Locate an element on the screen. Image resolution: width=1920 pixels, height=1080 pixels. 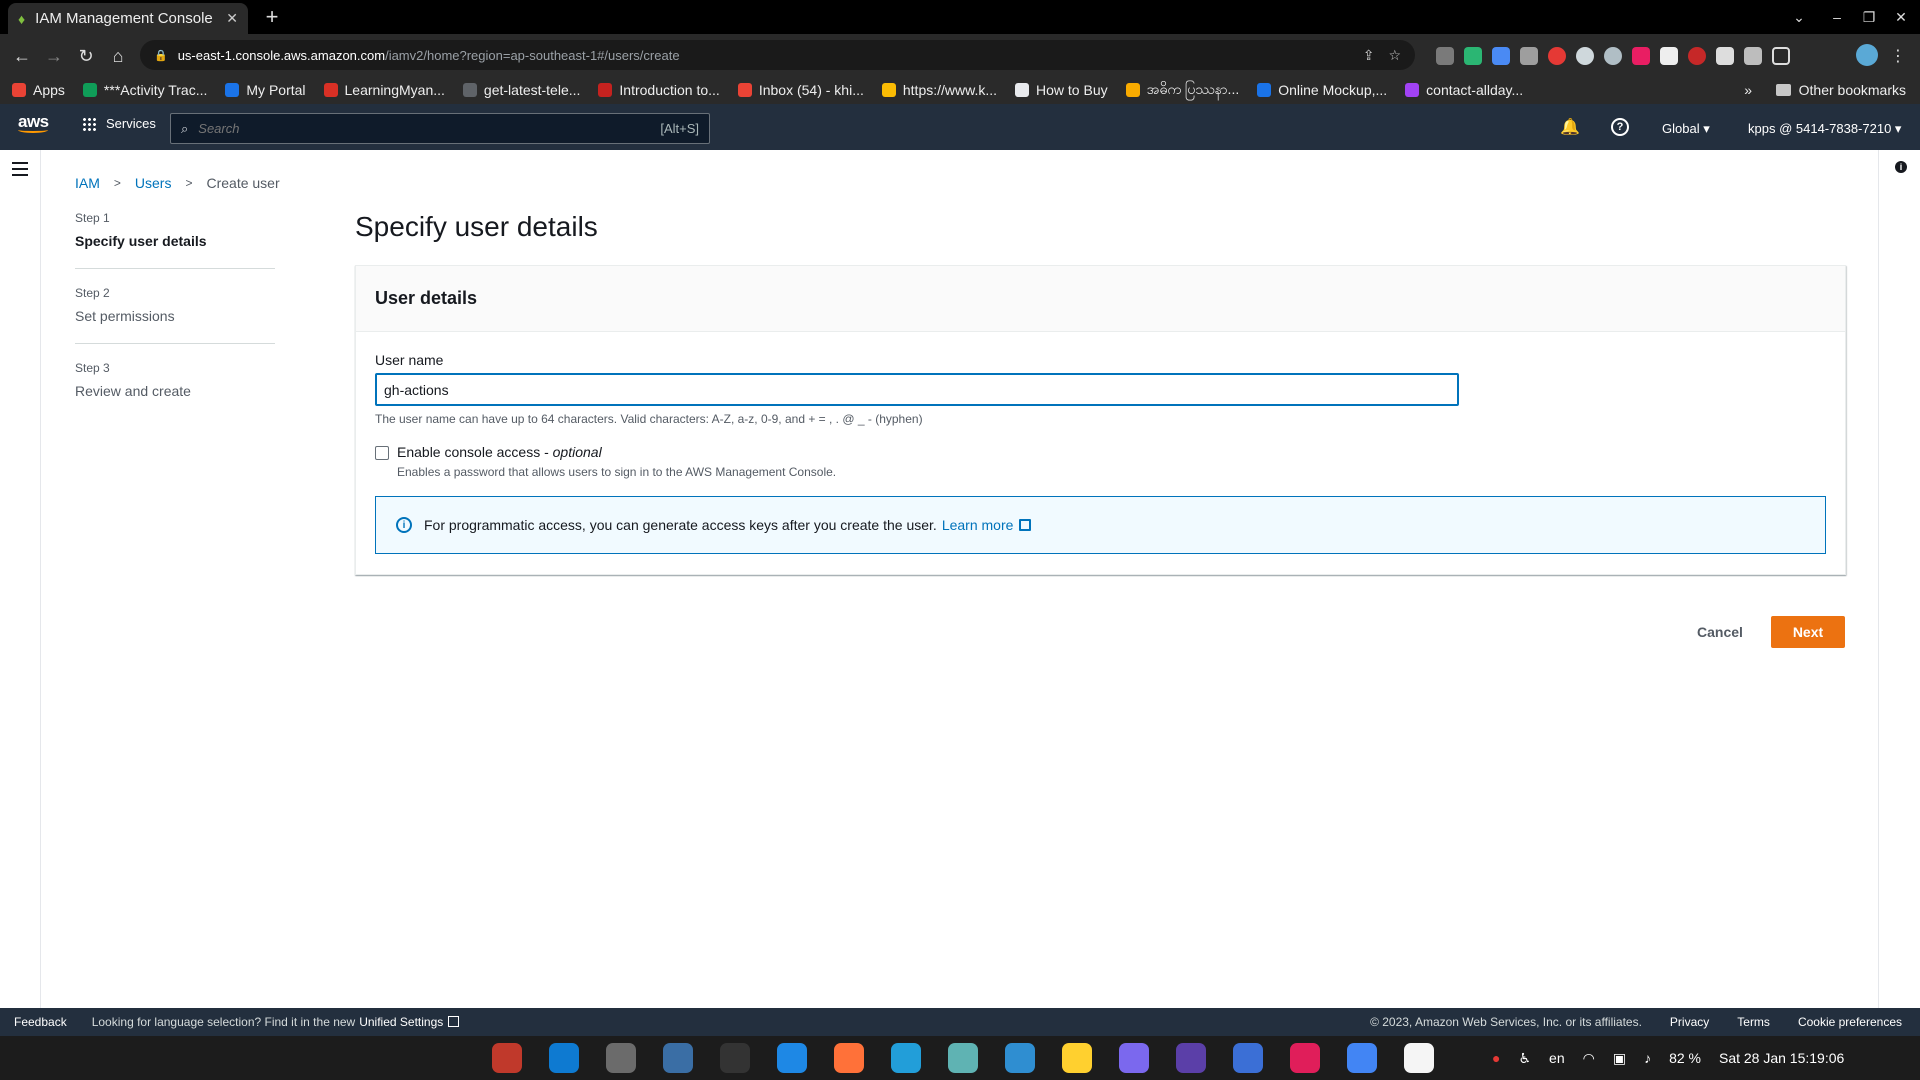
console-access-label: Enable console access - optional is located at coordinates (499, 452).